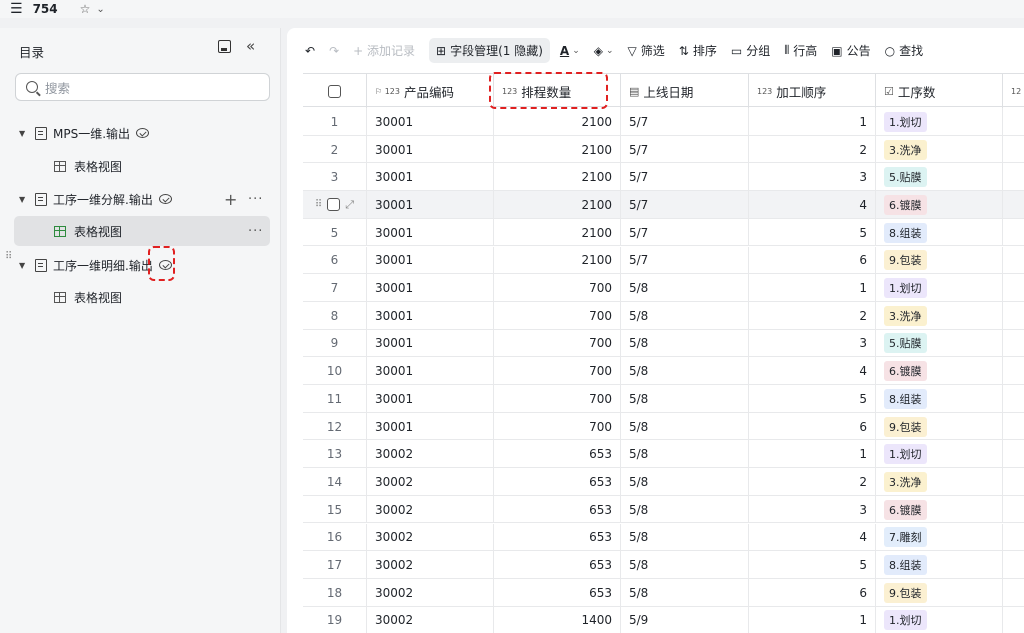  Describe the element at coordinates (938, 91) in the screenshot. I see `column-header-process-count: ☑ 工序数` at that location.